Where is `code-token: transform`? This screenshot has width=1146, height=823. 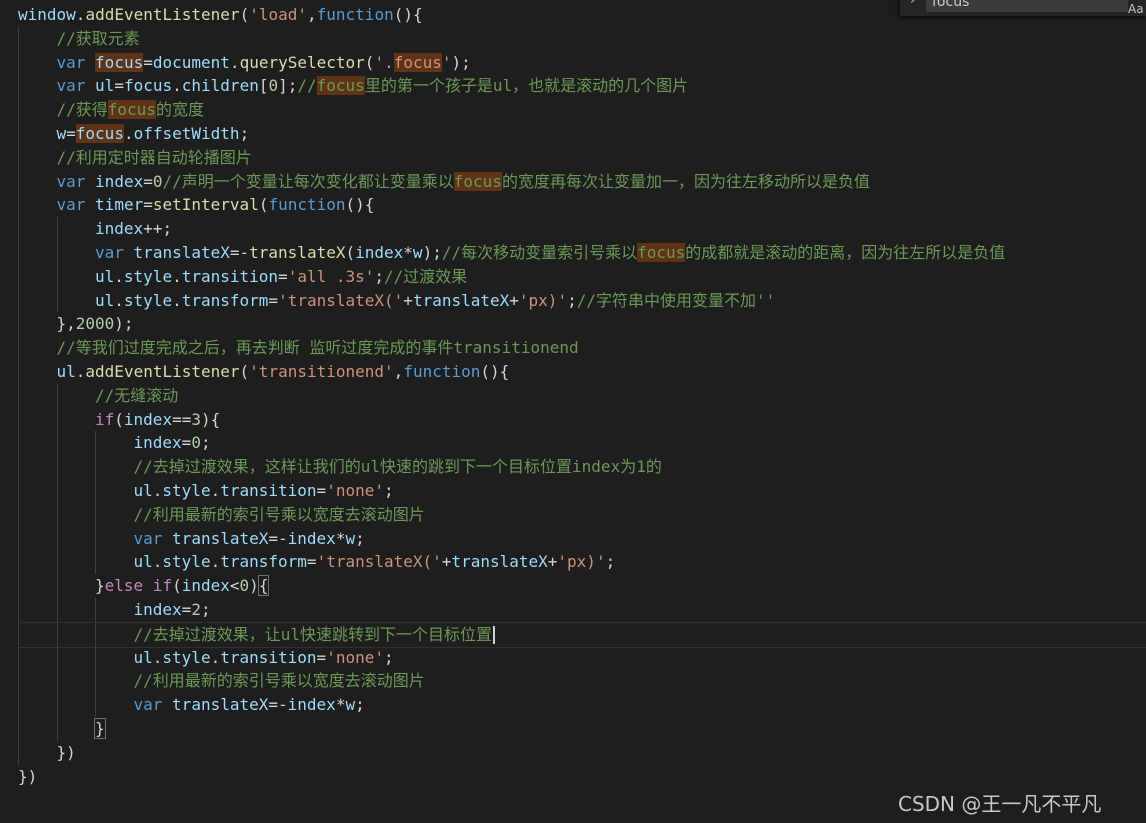
code-token: transform is located at coordinates (225, 300).